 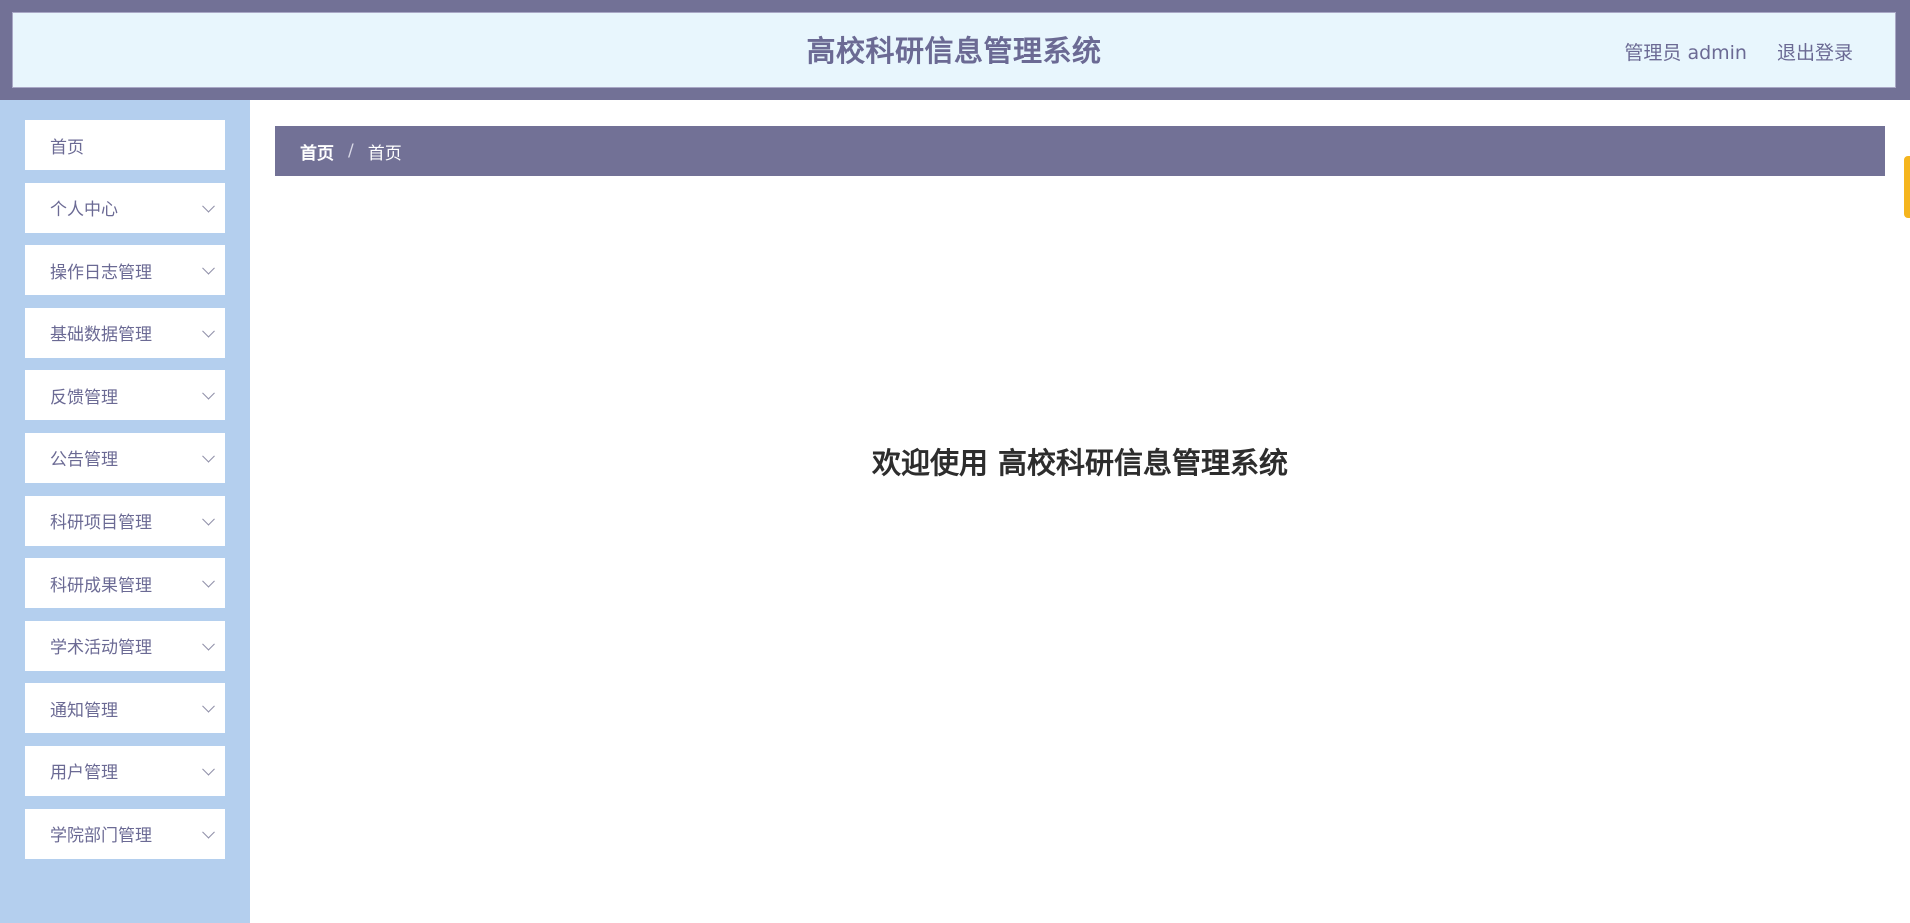 What do you see at coordinates (101, 648) in the screenshot?
I see `sidebar-item-label: 学术活动管理` at bounding box center [101, 648].